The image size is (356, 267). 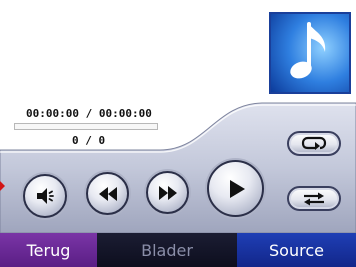 I want to click on progress-bar, so click(x=86, y=126).